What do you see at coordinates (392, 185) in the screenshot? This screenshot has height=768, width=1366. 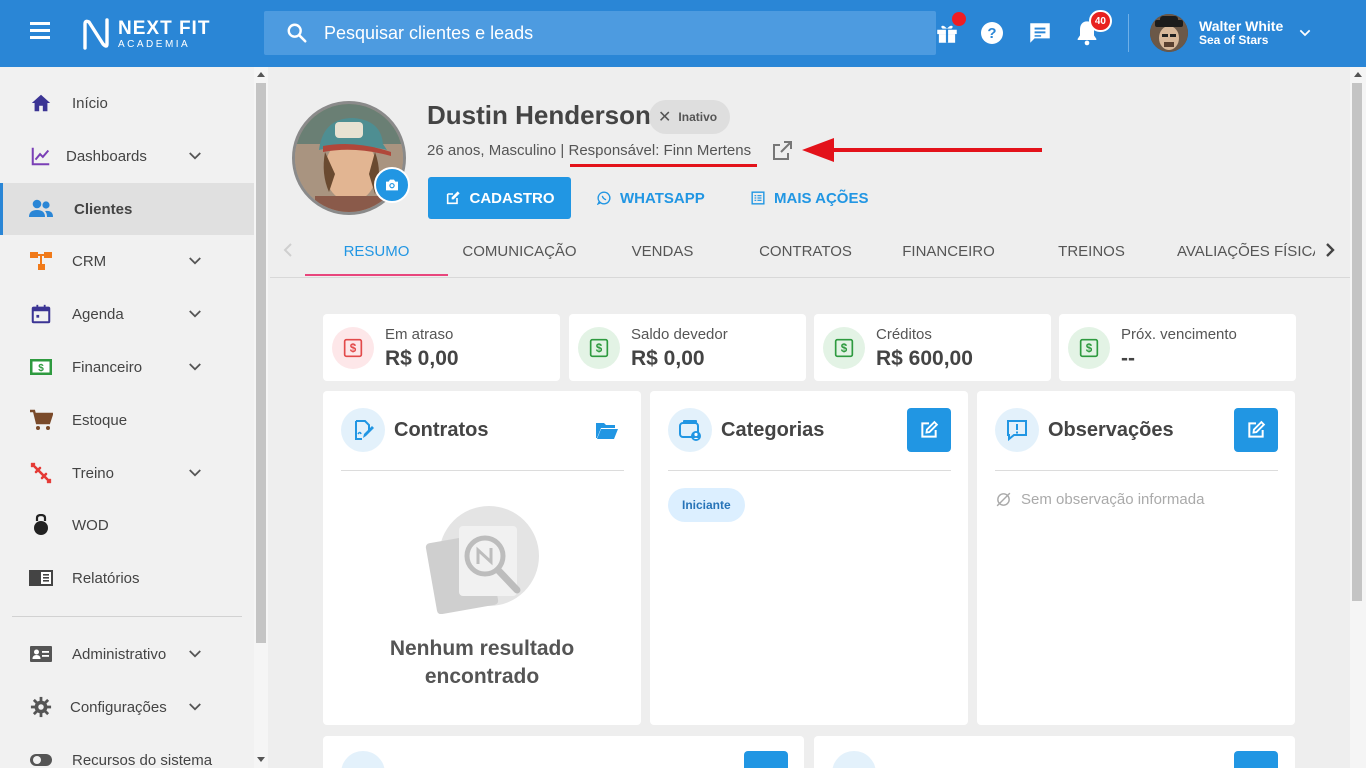 I see `change-photo-button` at bounding box center [392, 185].